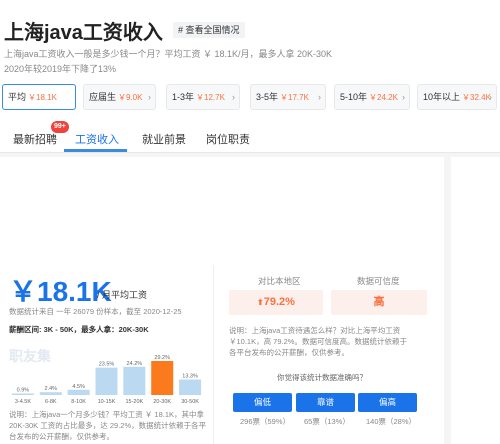 This screenshot has height=444, width=500. Describe the element at coordinates (327, 421) in the screenshot. I see `vote-accurate-count: 65票（13%）` at that location.